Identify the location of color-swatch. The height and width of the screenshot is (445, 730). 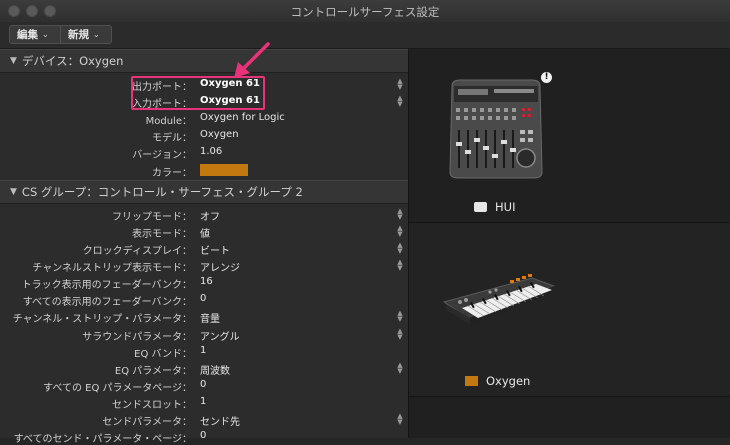
(224, 170).